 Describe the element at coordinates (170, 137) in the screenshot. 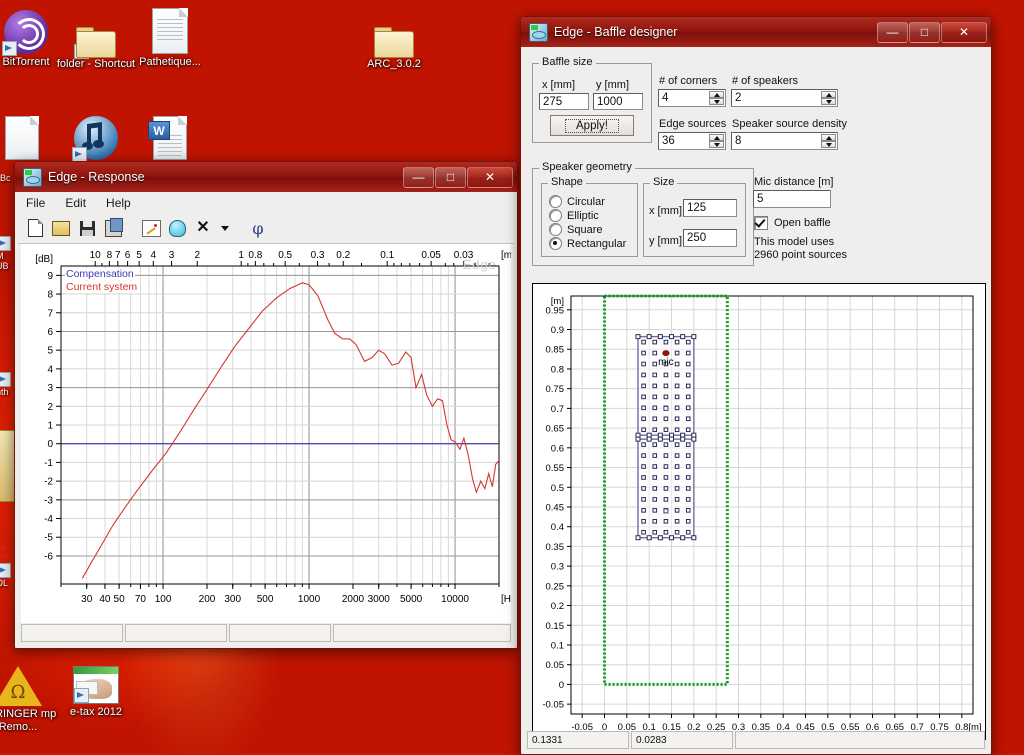

I see `desktop-icon-word-document: W` at that location.